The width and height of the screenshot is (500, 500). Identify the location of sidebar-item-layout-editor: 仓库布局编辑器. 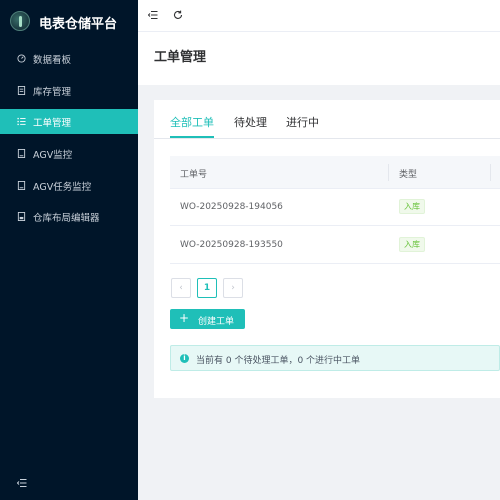
(69, 216).